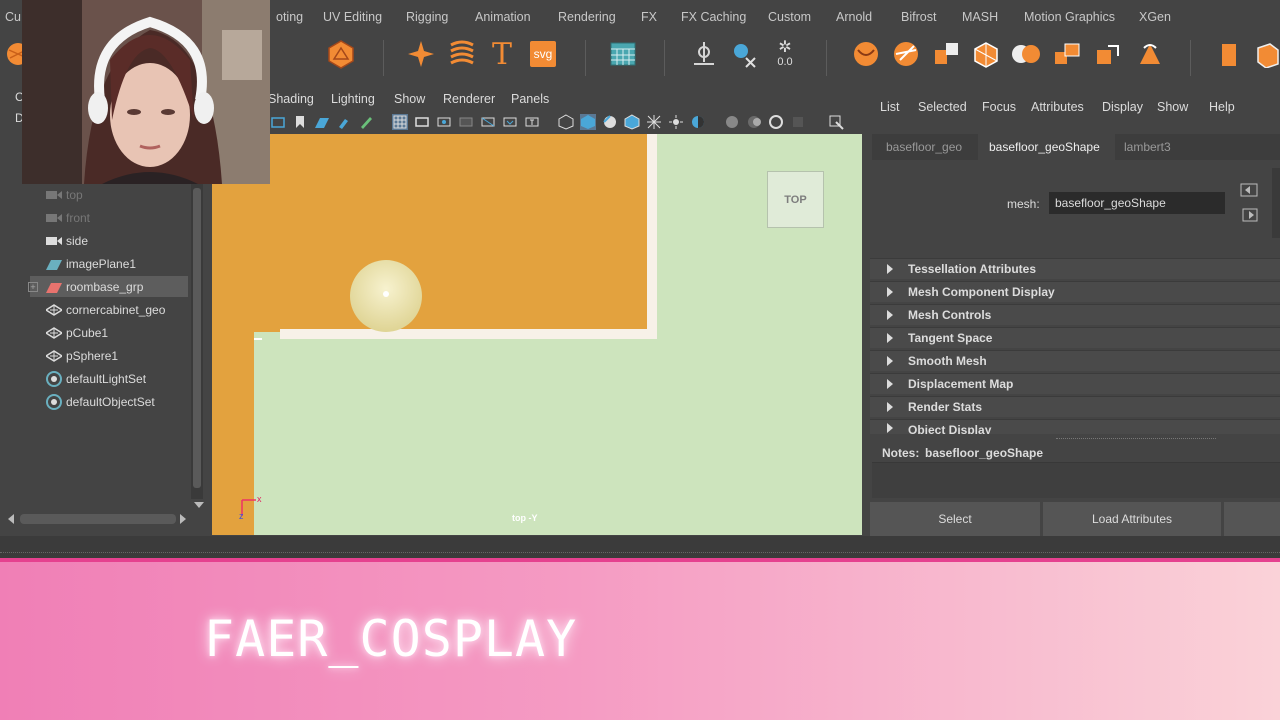 The width and height of the screenshot is (1280, 720). Describe the element at coordinates (543, 54) in the screenshot. I see `svg-tool-icon: svg` at that location.